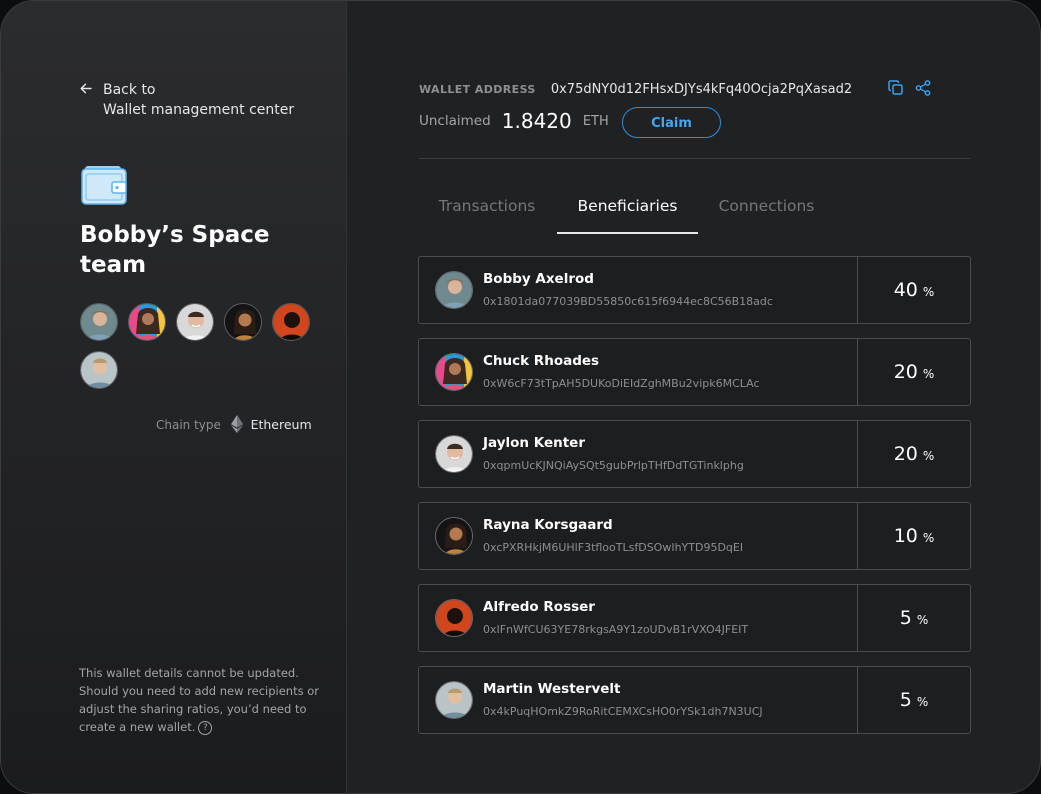  I want to click on beneficiary-name: Chuck Rhoades, so click(541, 361).